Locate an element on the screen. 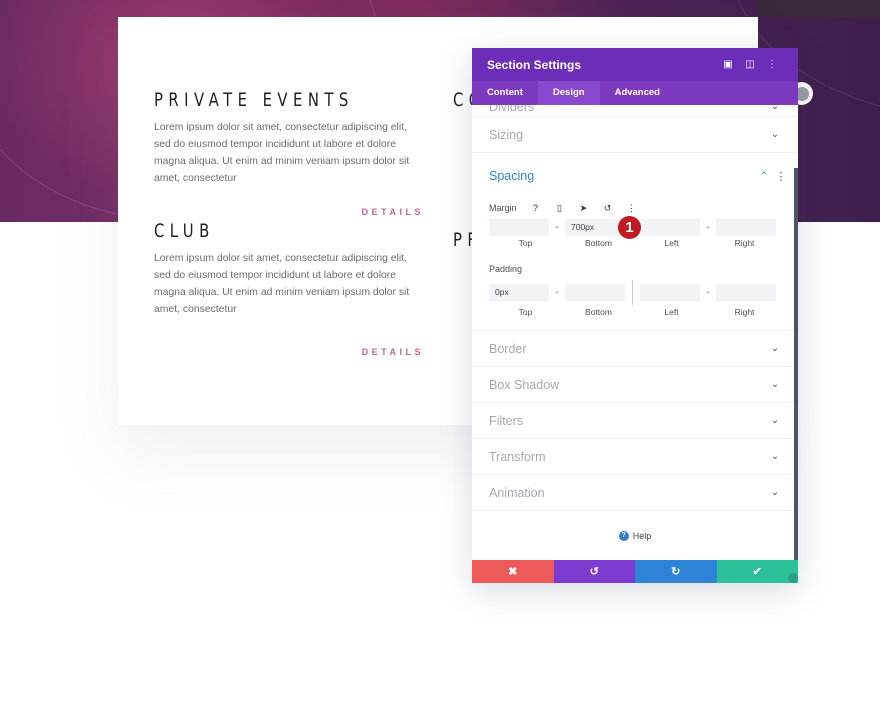  panel-footer: ✖ ↺ ↻ ✔ is located at coordinates (635, 571).